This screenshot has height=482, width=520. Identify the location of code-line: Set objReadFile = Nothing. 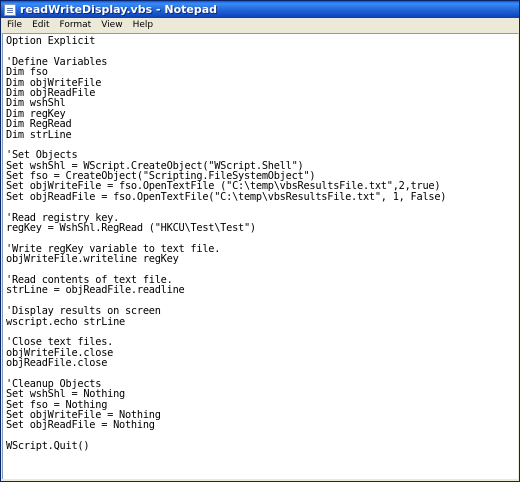
(80, 425).